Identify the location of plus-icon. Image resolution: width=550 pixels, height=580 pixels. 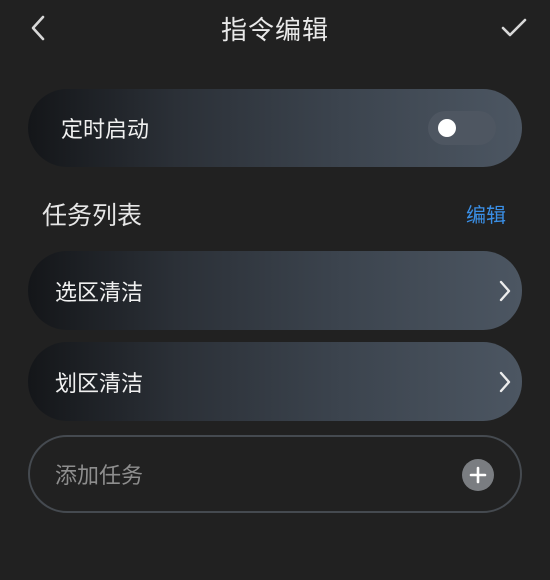
(478, 475).